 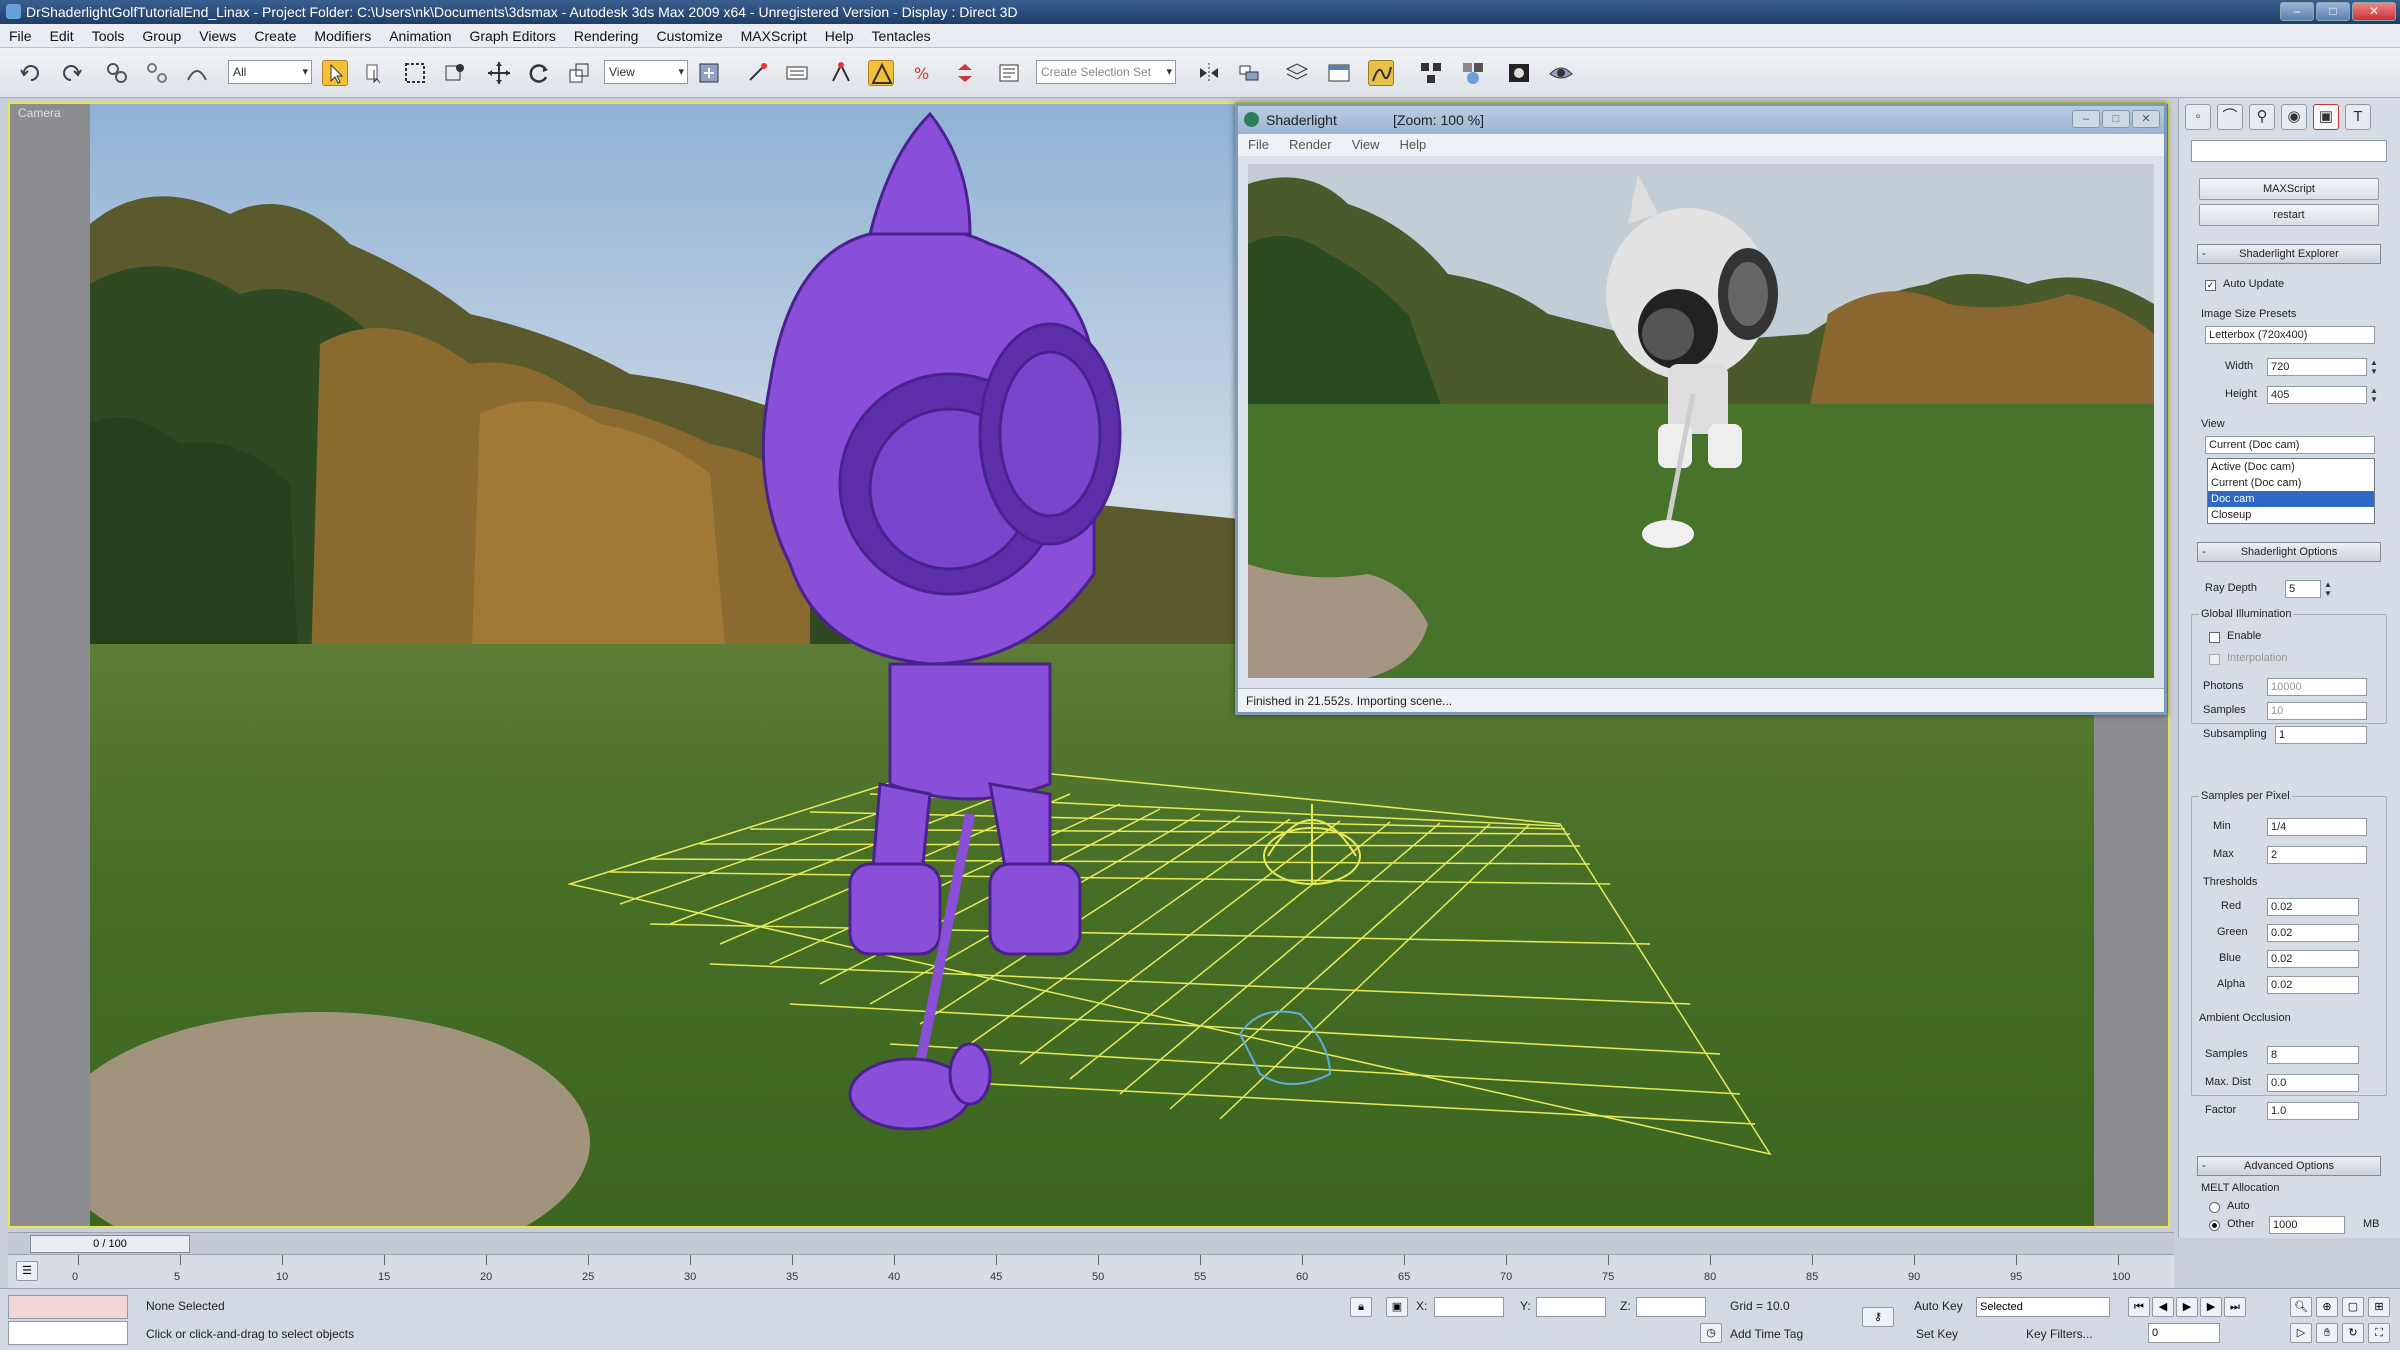 What do you see at coordinates (27, 1271) in the screenshot?
I see `track-bar-menu-icon: ☰` at bounding box center [27, 1271].